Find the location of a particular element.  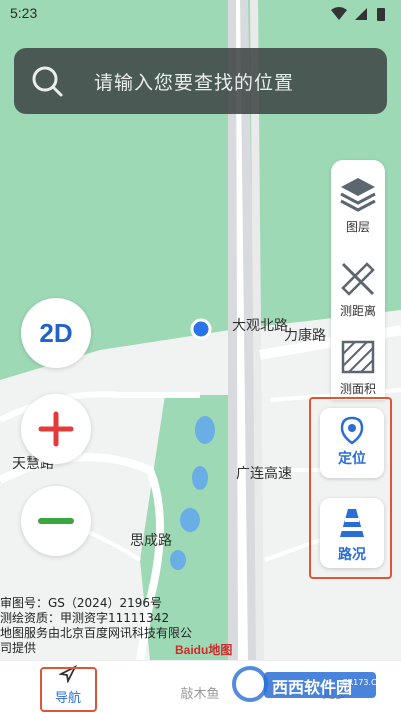

current-location-marker is located at coordinates (201, 329).